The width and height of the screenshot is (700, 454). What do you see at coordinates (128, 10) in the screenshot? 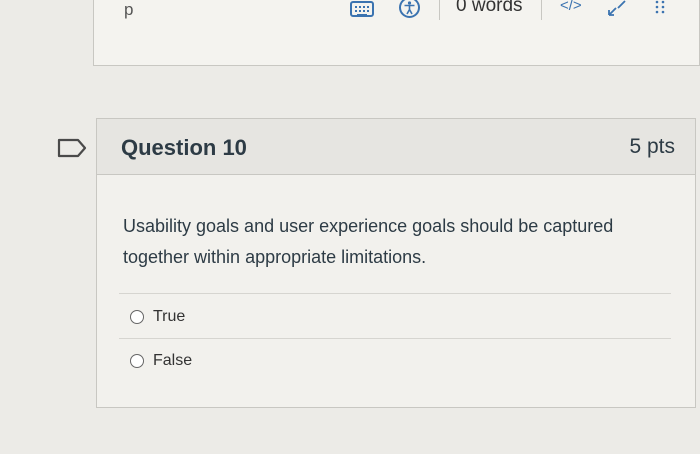
I see `element-path: p` at bounding box center [128, 10].